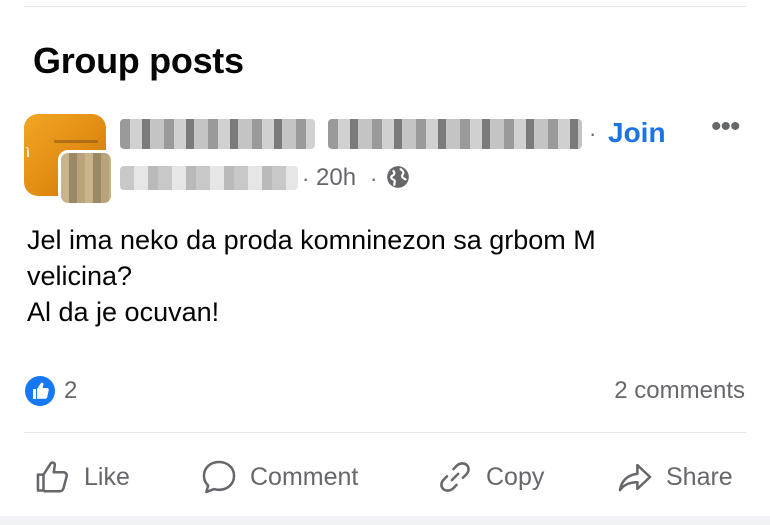 The width and height of the screenshot is (770, 525). What do you see at coordinates (515, 476) in the screenshot?
I see `copy-label: Copy` at bounding box center [515, 476].